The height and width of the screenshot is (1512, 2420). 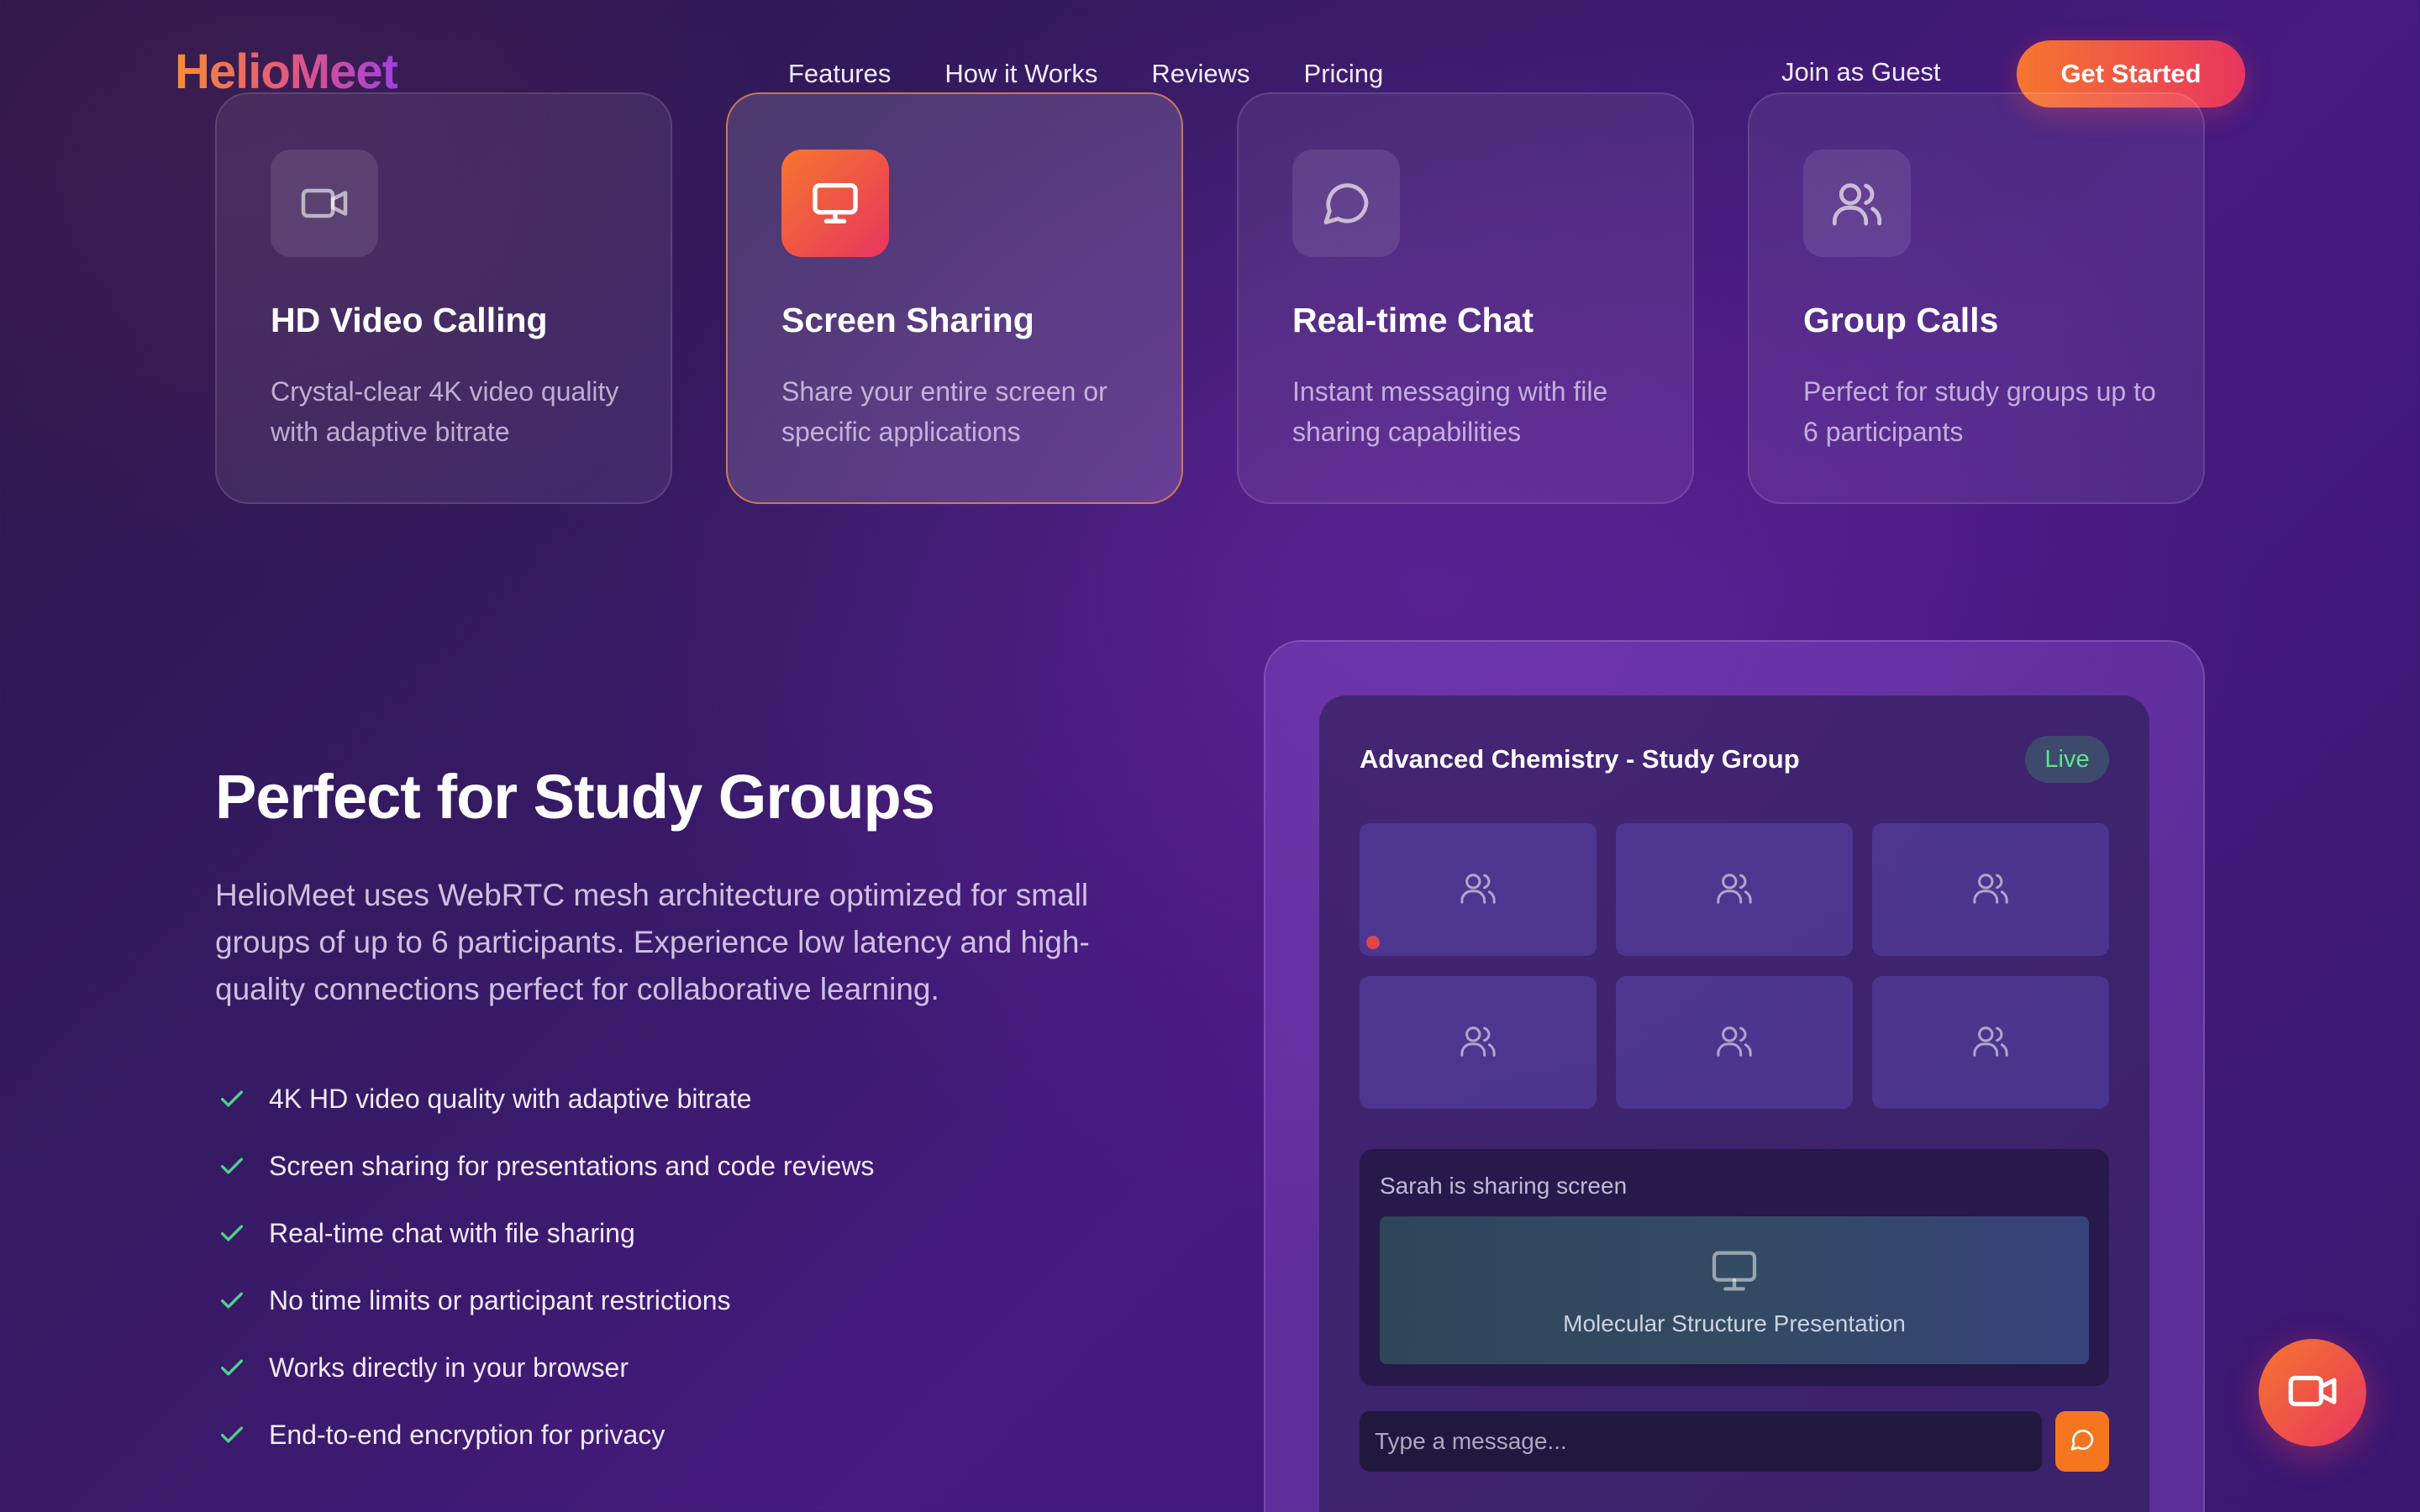 I want to click on start-call-fab, so click(x=2312, y=1392).